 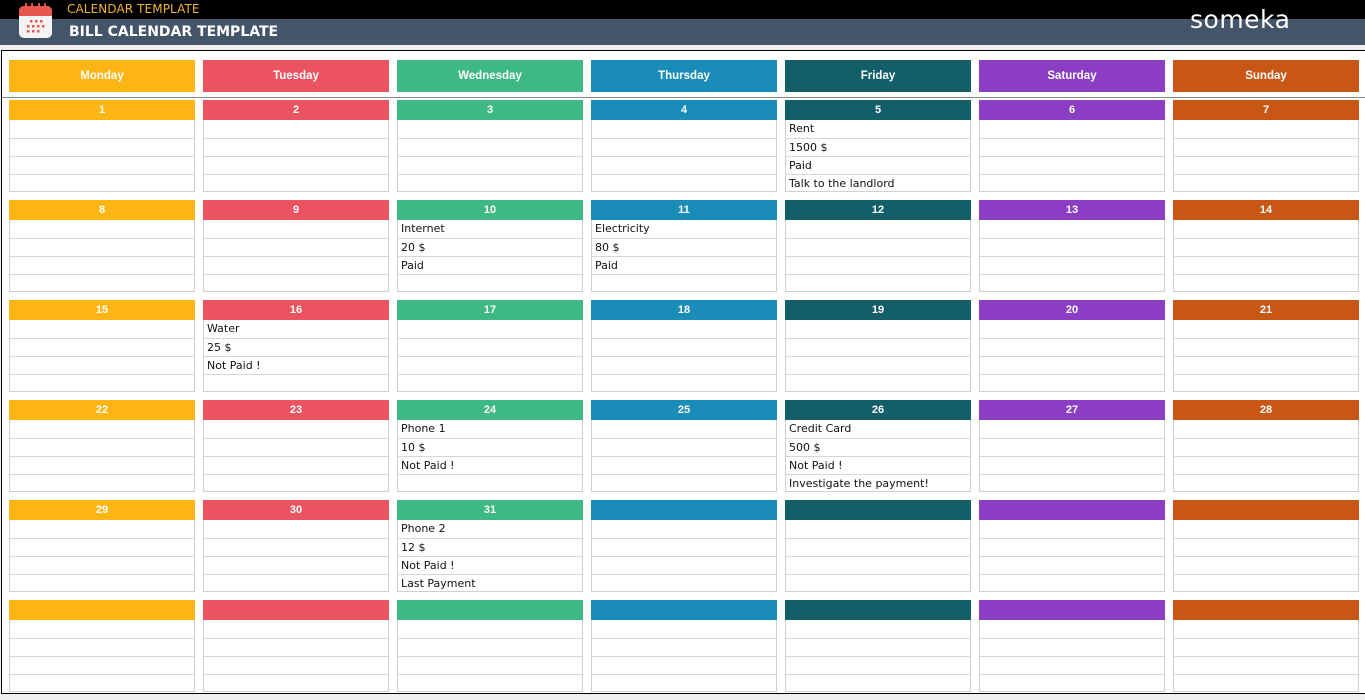 I want to click on bill-entry-line: Internet, so click(x=490, y=229).